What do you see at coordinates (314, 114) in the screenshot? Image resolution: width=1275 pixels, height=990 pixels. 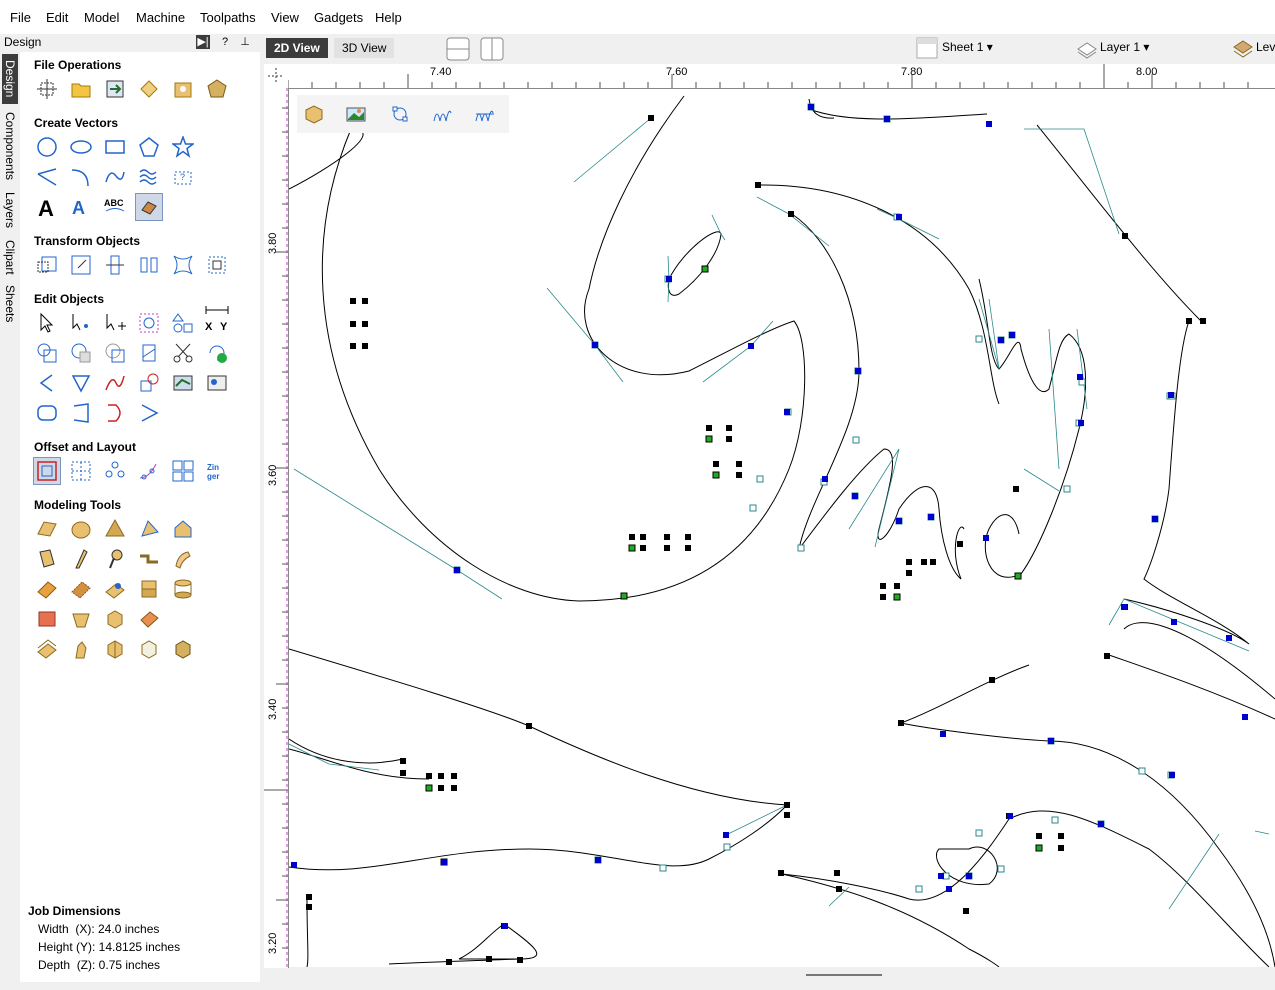 I see `render-3d-icon` at bounding box center [314, 114].